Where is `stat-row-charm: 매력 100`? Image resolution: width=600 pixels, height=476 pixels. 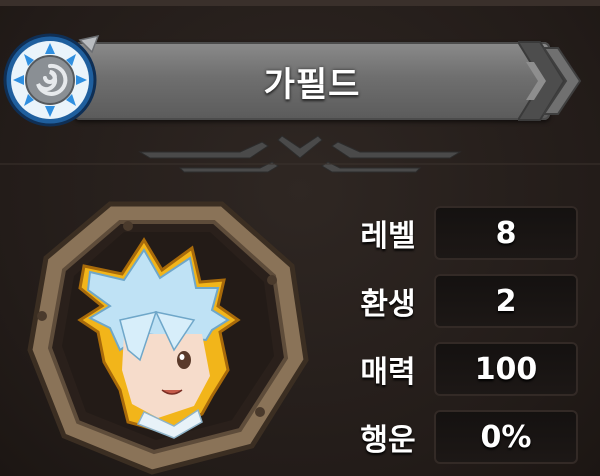 stat-row-charm: 매력 100 is located at coordinates (460, 369).